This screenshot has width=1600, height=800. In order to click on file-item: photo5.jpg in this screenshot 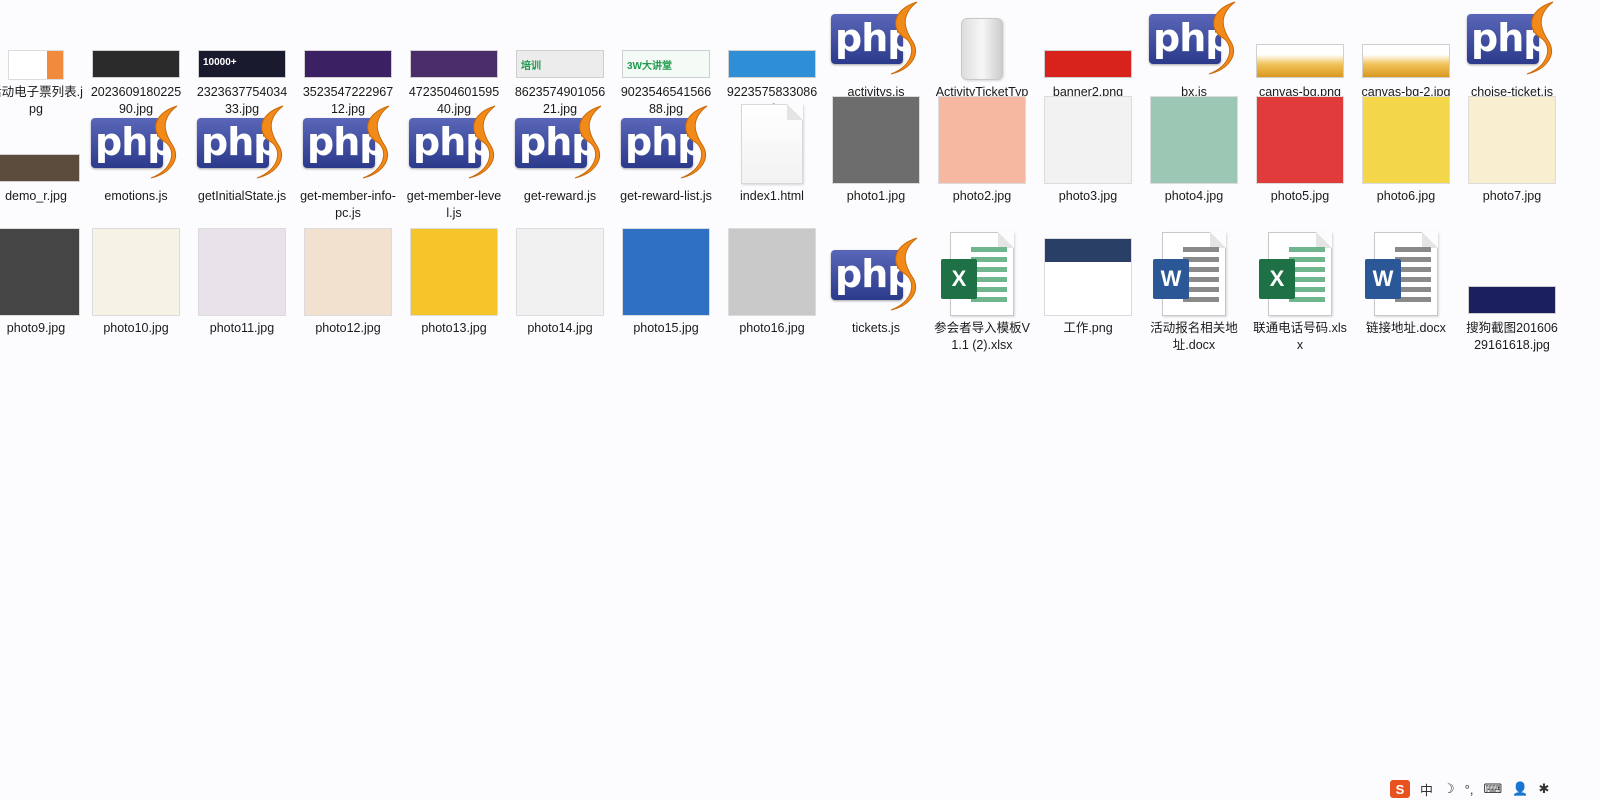, I will do `click(1300, 159)`.